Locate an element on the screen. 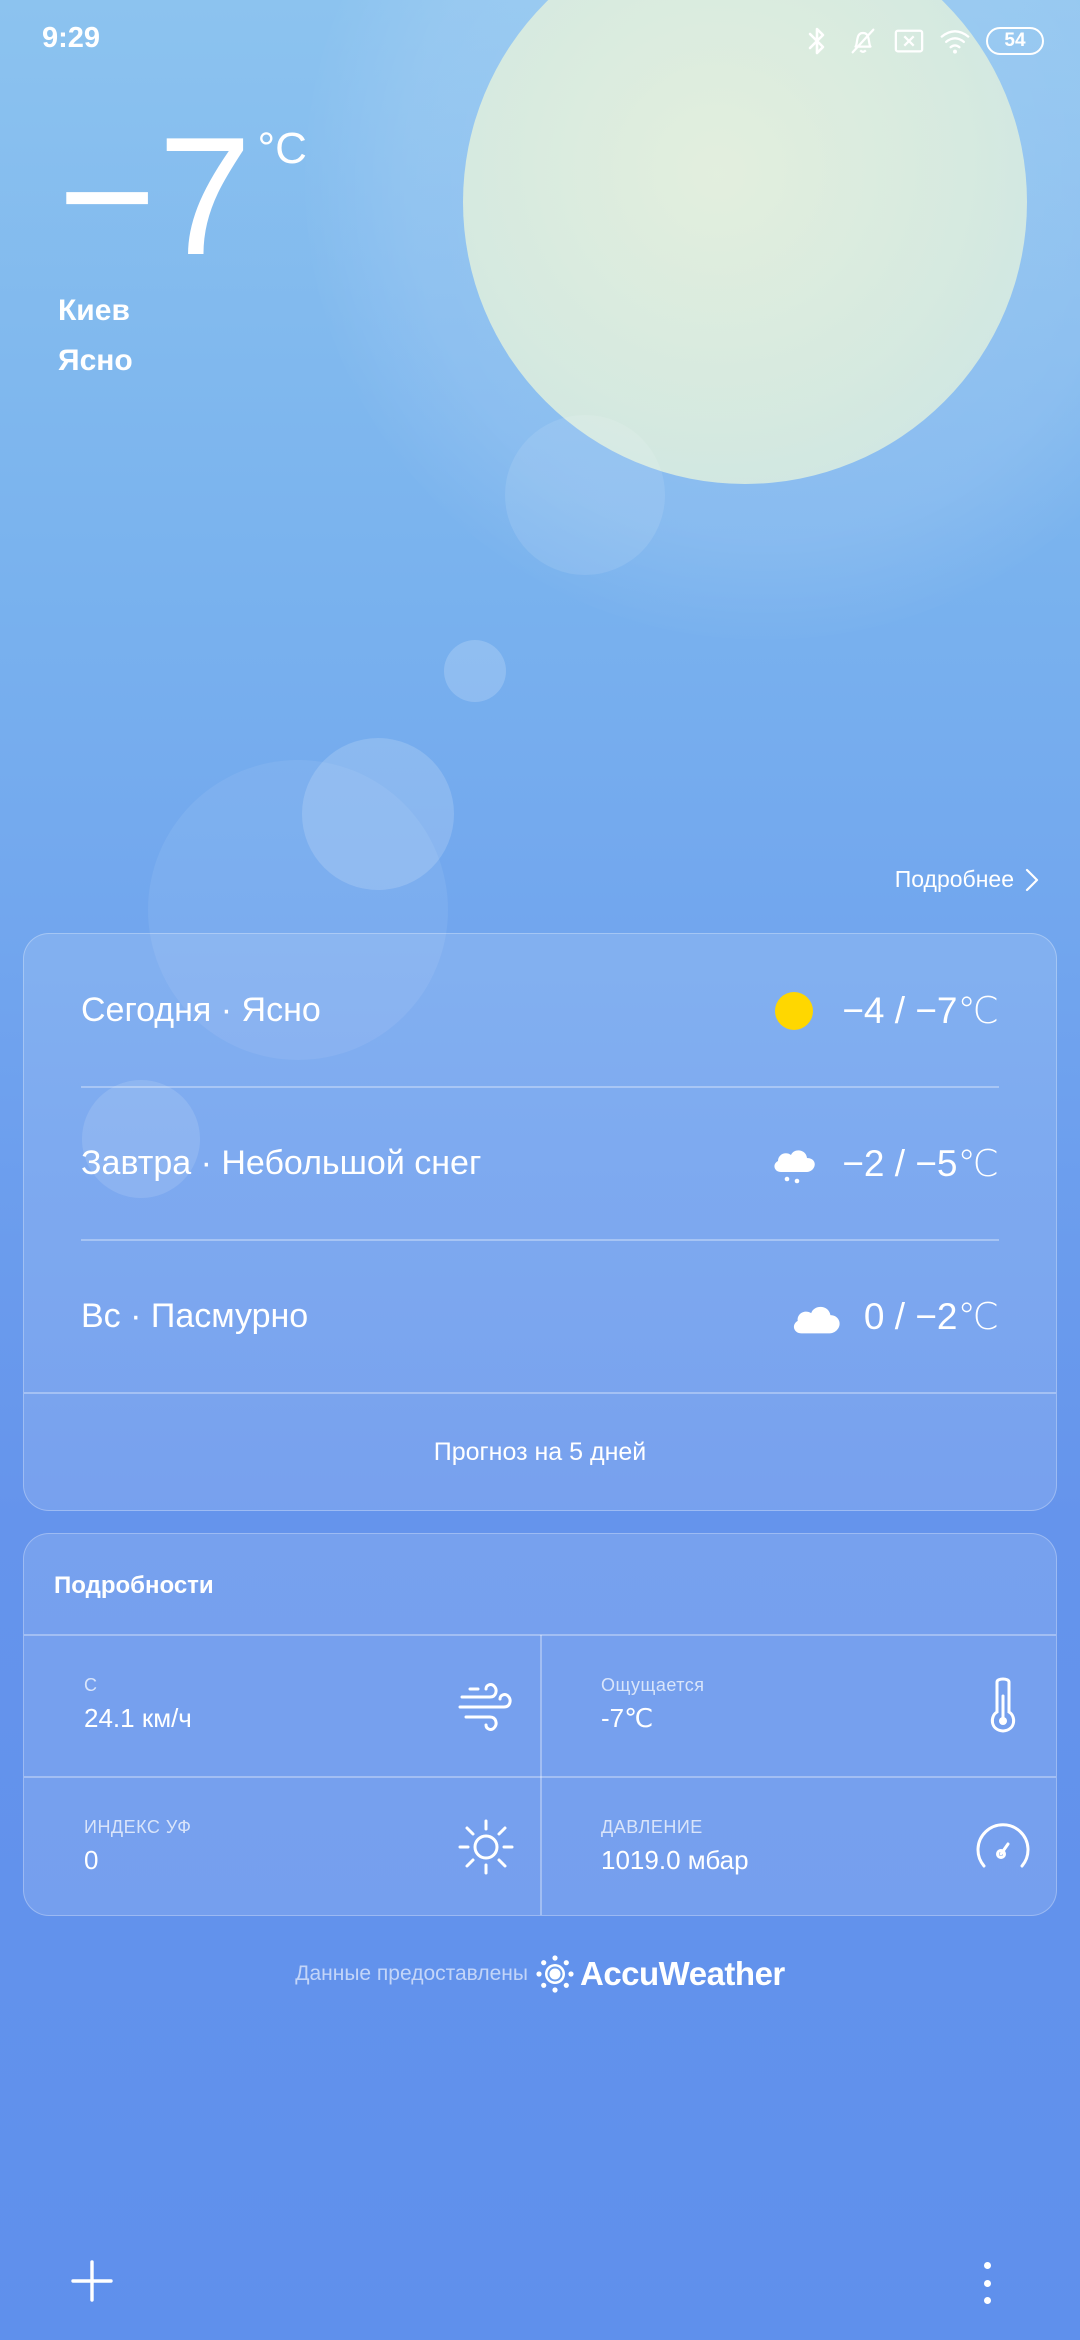  more-details-link: Подробнее is located at coordinates (967, 879).